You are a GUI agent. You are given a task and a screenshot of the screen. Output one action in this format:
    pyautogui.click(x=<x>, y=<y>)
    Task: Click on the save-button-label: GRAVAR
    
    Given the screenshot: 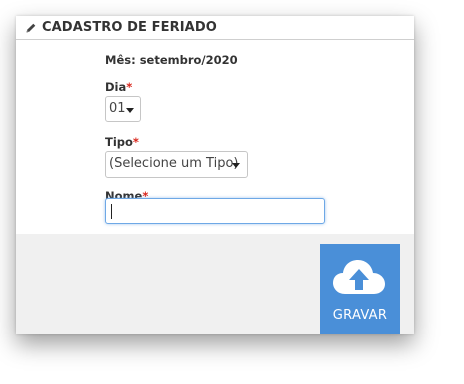 What is the action you would take?
    pyautogui.click(x=360, y=315)
    